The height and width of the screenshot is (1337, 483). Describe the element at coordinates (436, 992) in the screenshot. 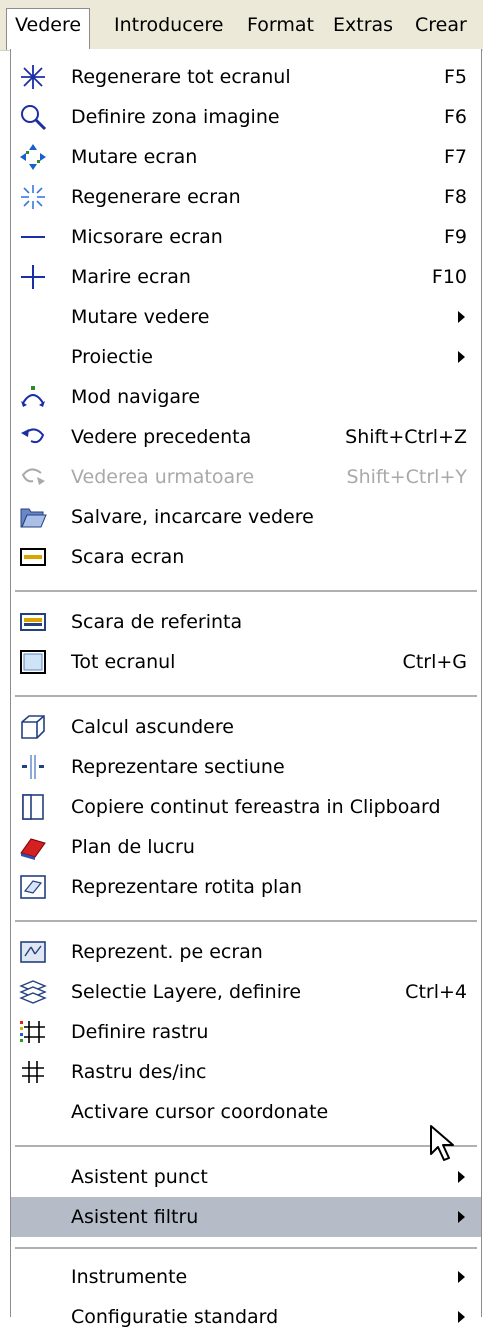

I see `shortcut-text: Ctrl+4` at that location.